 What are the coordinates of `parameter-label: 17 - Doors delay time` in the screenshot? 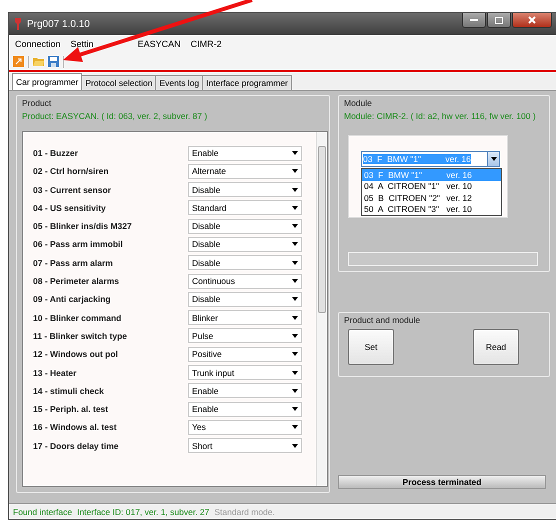 It's located at (76, 445).